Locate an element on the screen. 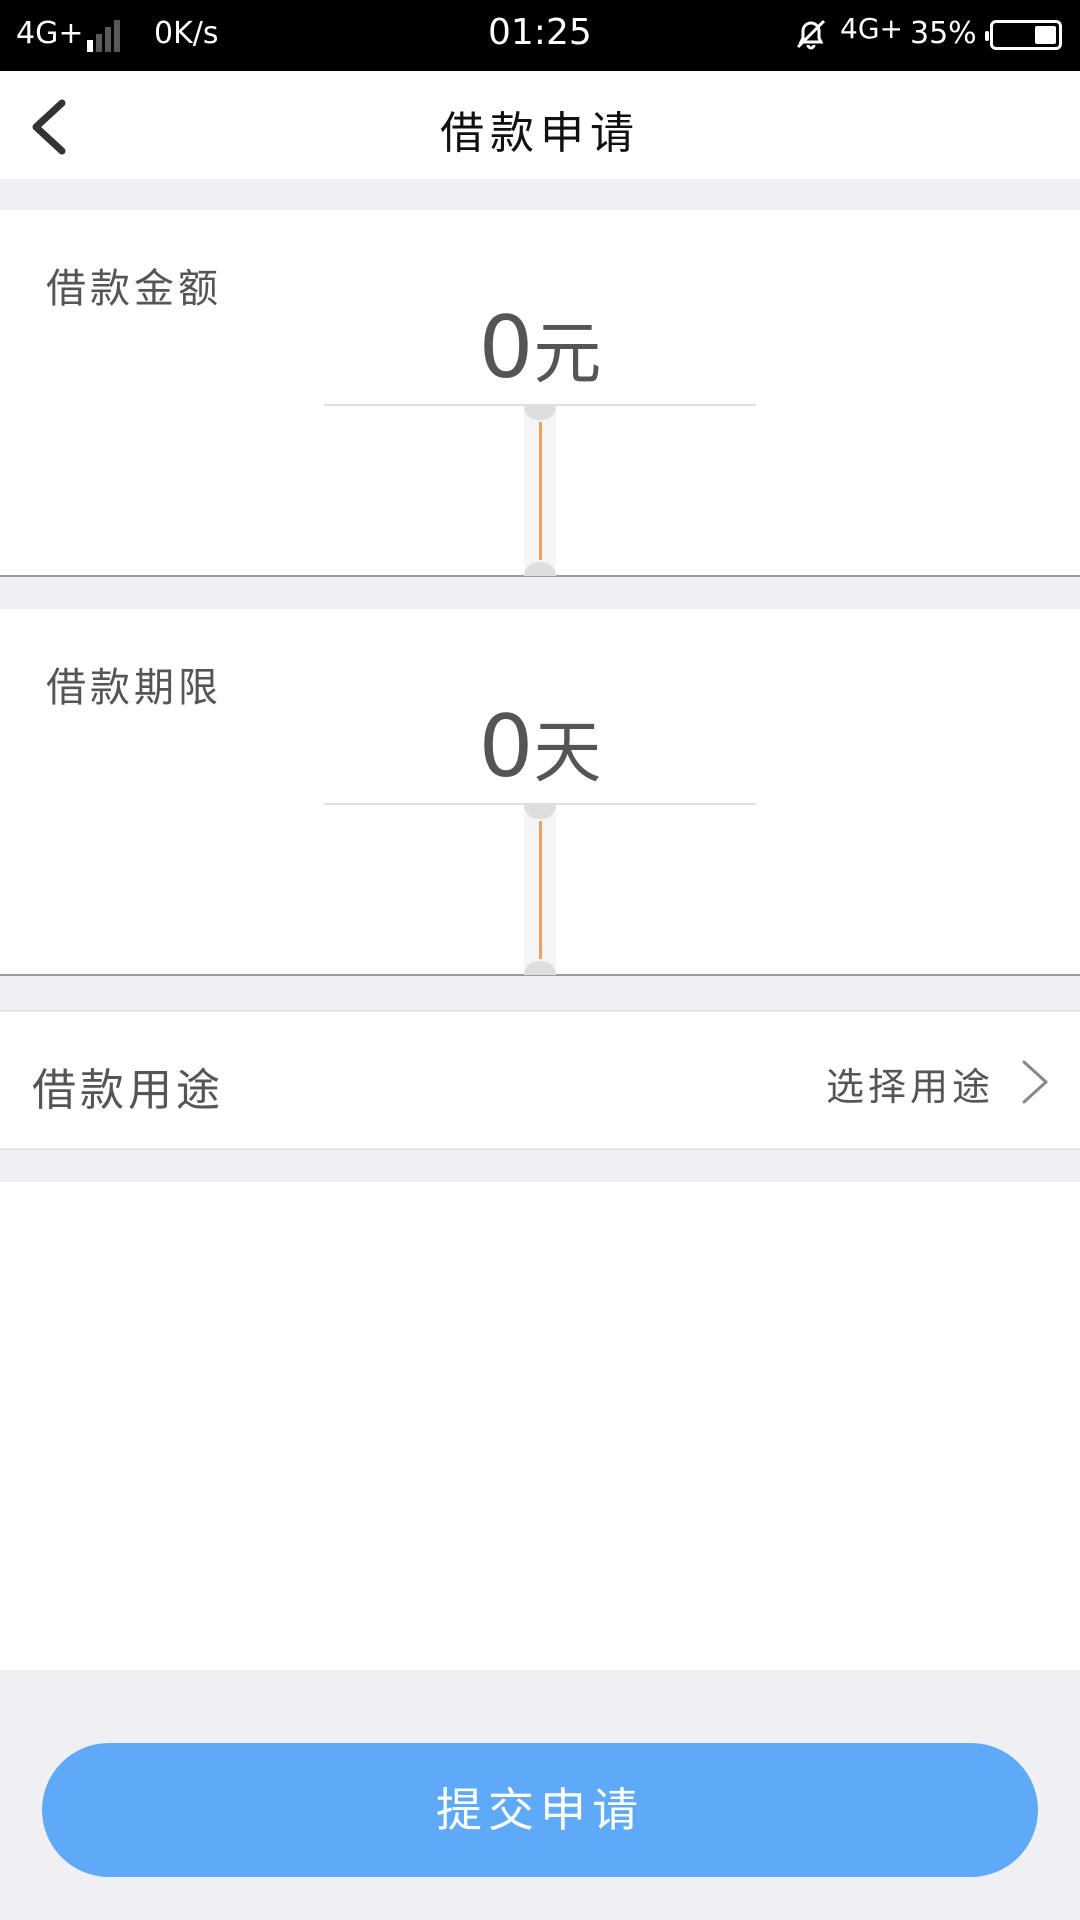  loan-purpose-label: 借款用途 is located at coordinates (128, 1090).